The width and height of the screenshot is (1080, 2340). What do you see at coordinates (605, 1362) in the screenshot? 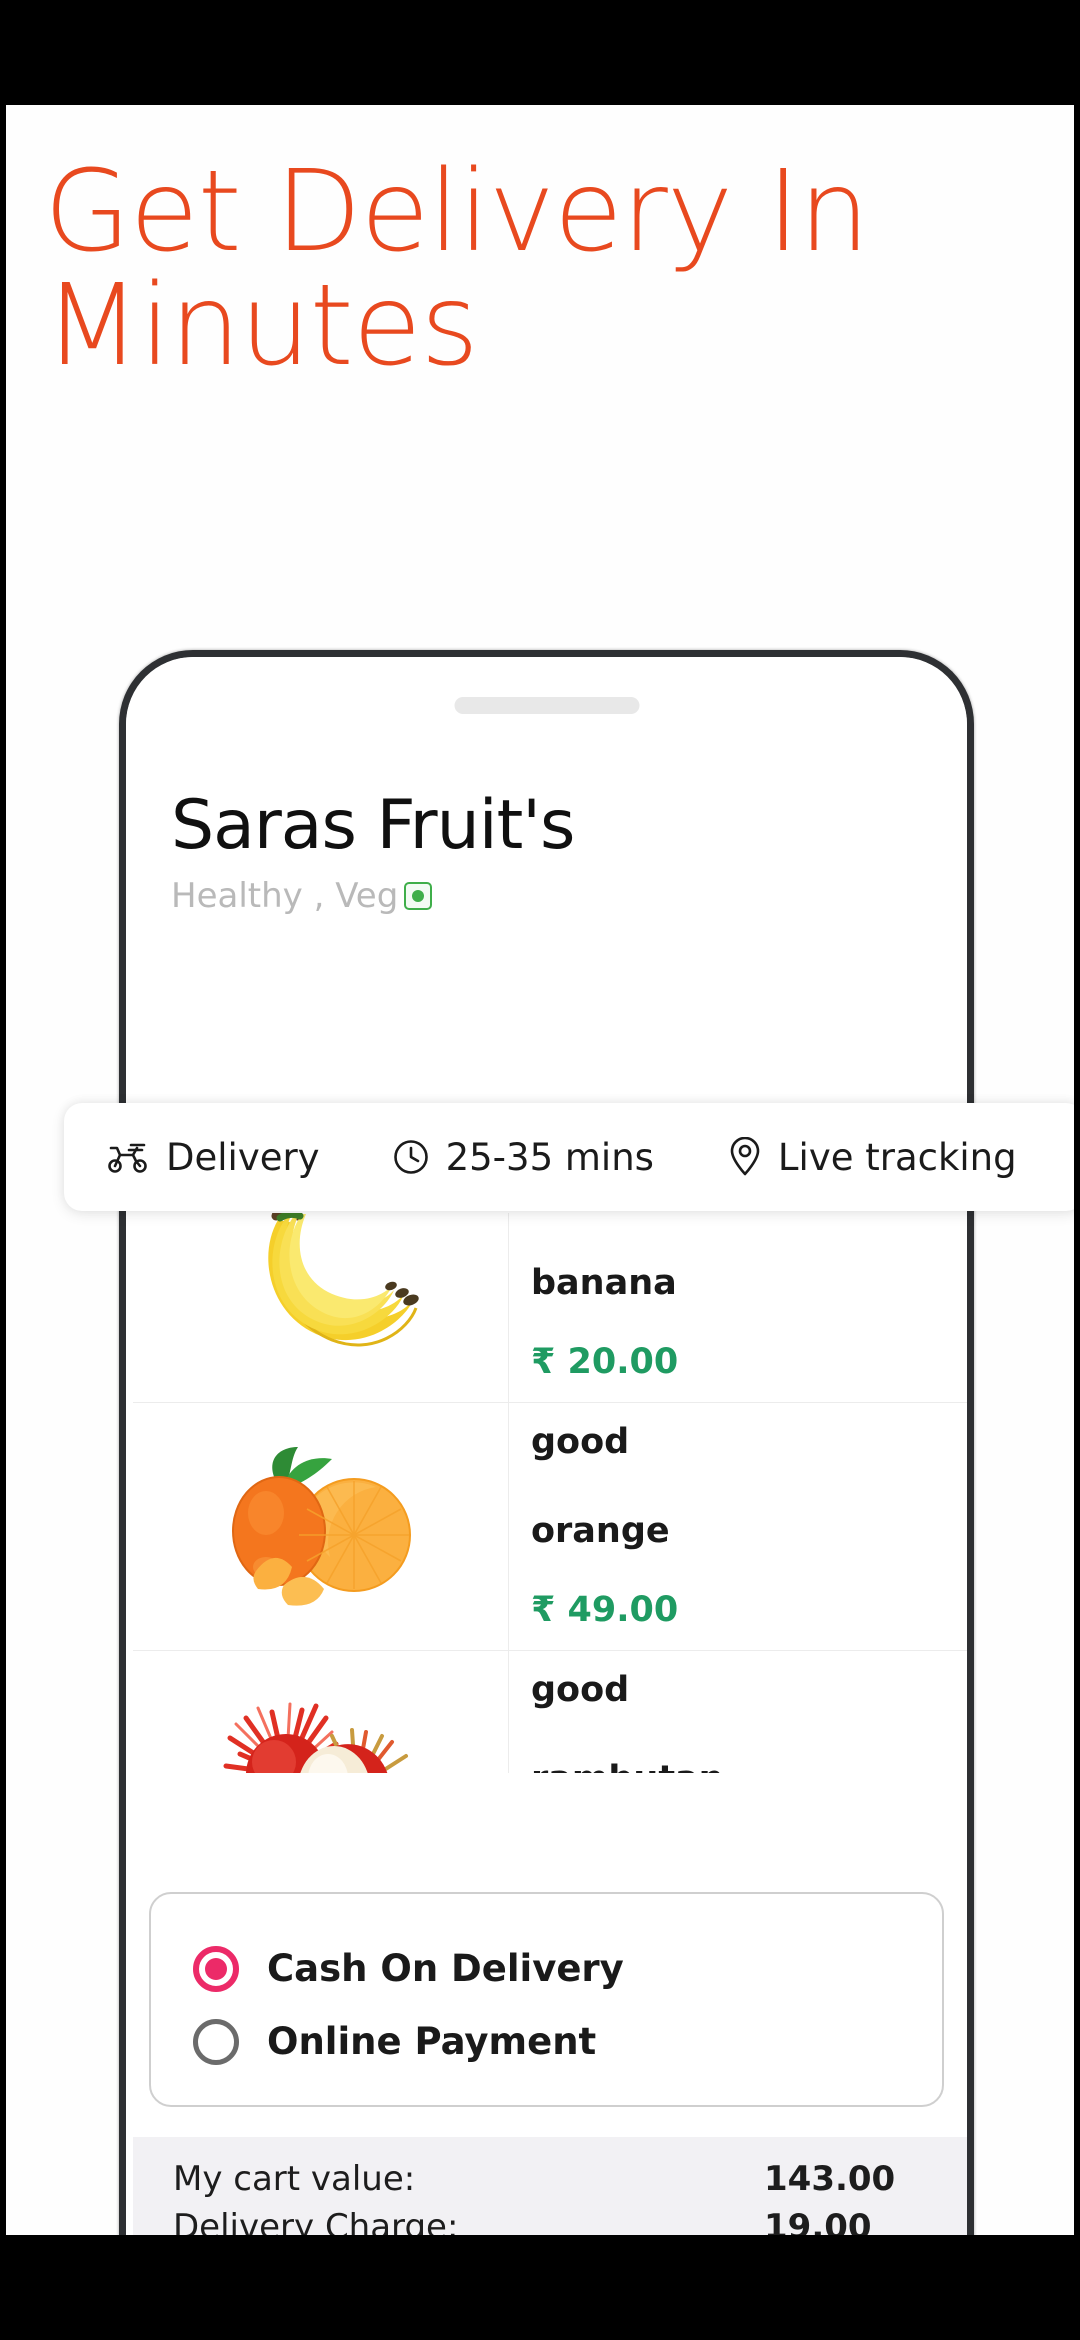
I see `item-price: ₹ 20.00` at bounding box center [605, 1362].